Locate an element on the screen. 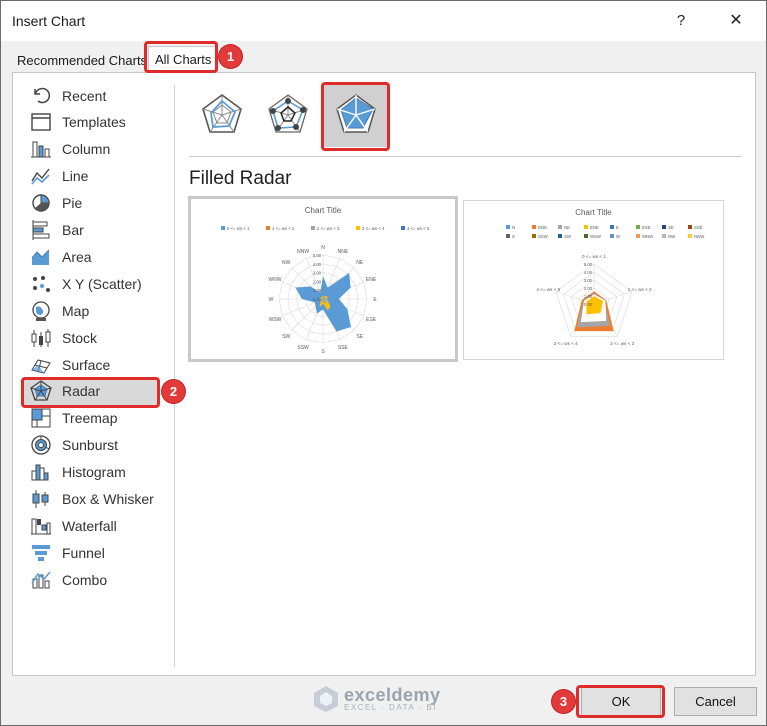 This screenshot has height=726, width=767. area-chart-icon is located at coordinates (41, 257).